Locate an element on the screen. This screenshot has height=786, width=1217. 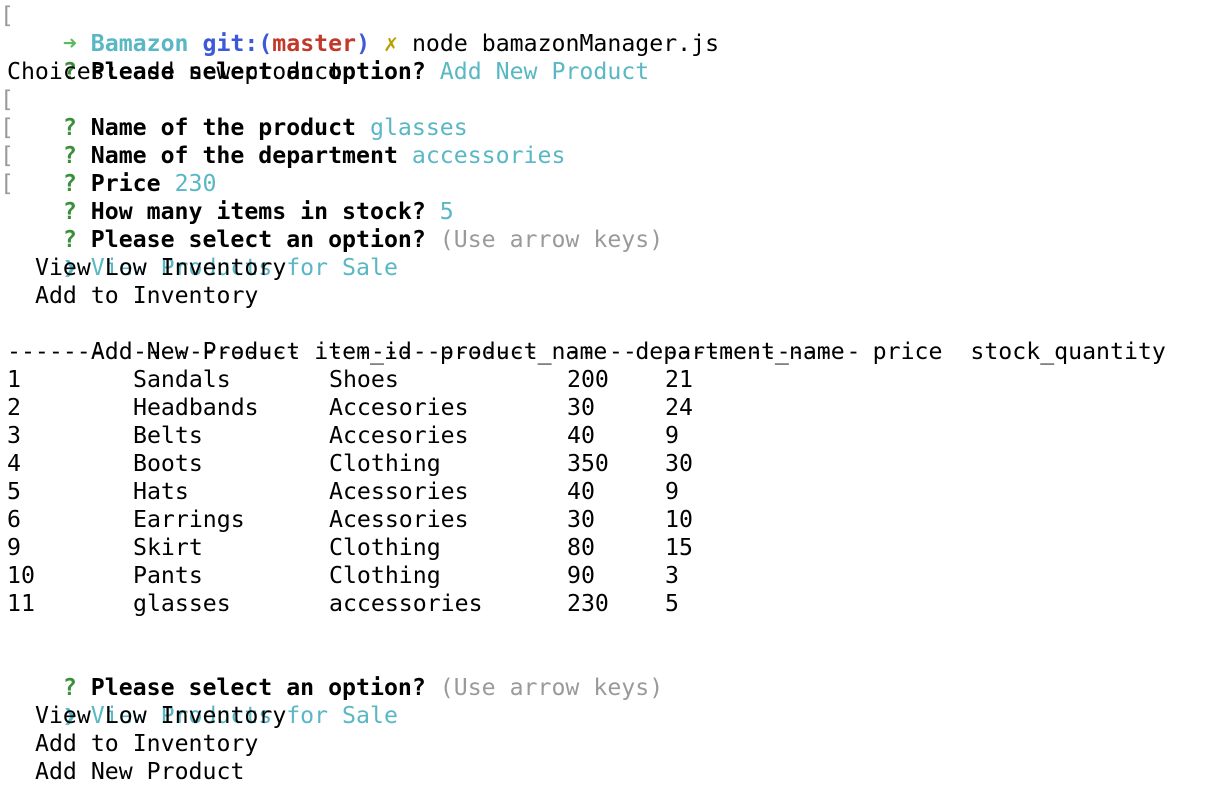
cell-item-id: 1 is located at coordinates (14, 379).